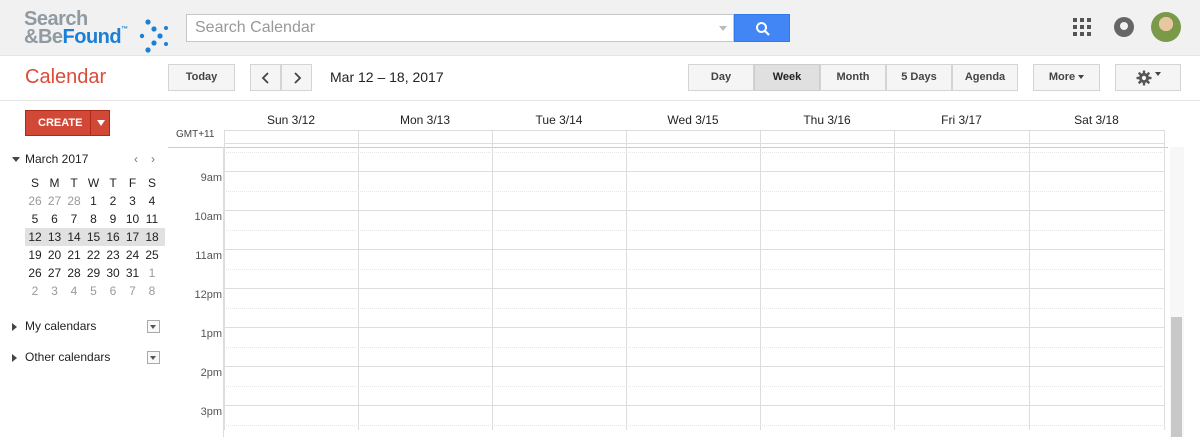 This screenshot has width=1200, height=437. What do you see at coordinates (133, 219) in the screenshot?
I see `mini-day: 10` at bounding box center [133, 219].